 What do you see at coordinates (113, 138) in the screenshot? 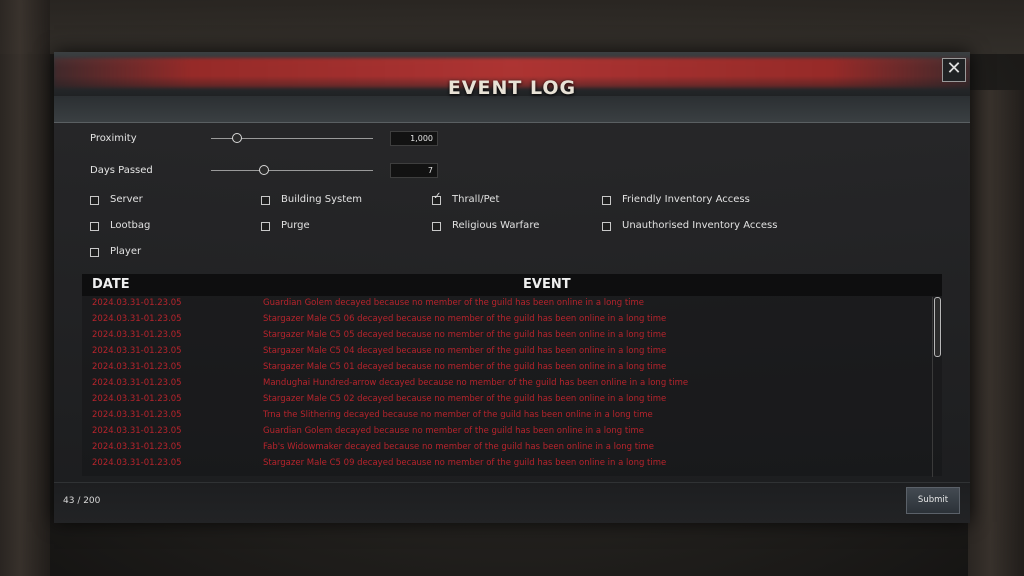
I see `proximity-label: Proximity` at bounding box center [113, 138].